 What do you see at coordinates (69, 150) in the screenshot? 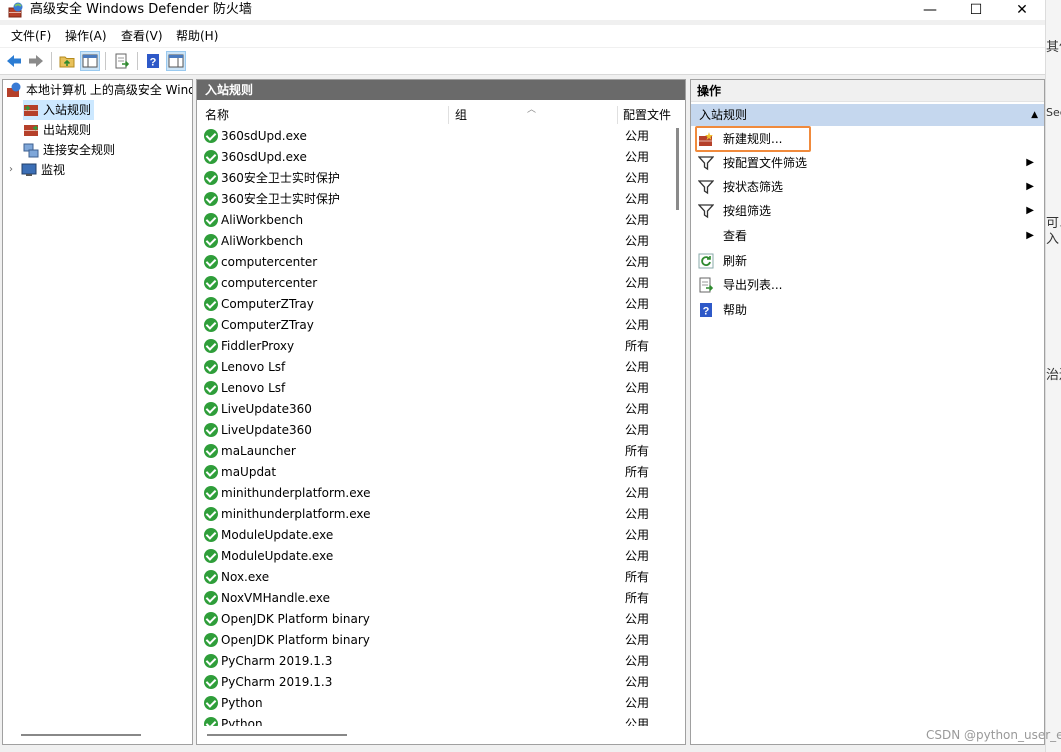
I see `tree-item-connection-security-rules: 连接安全规则` at bounding box center [69, 150].